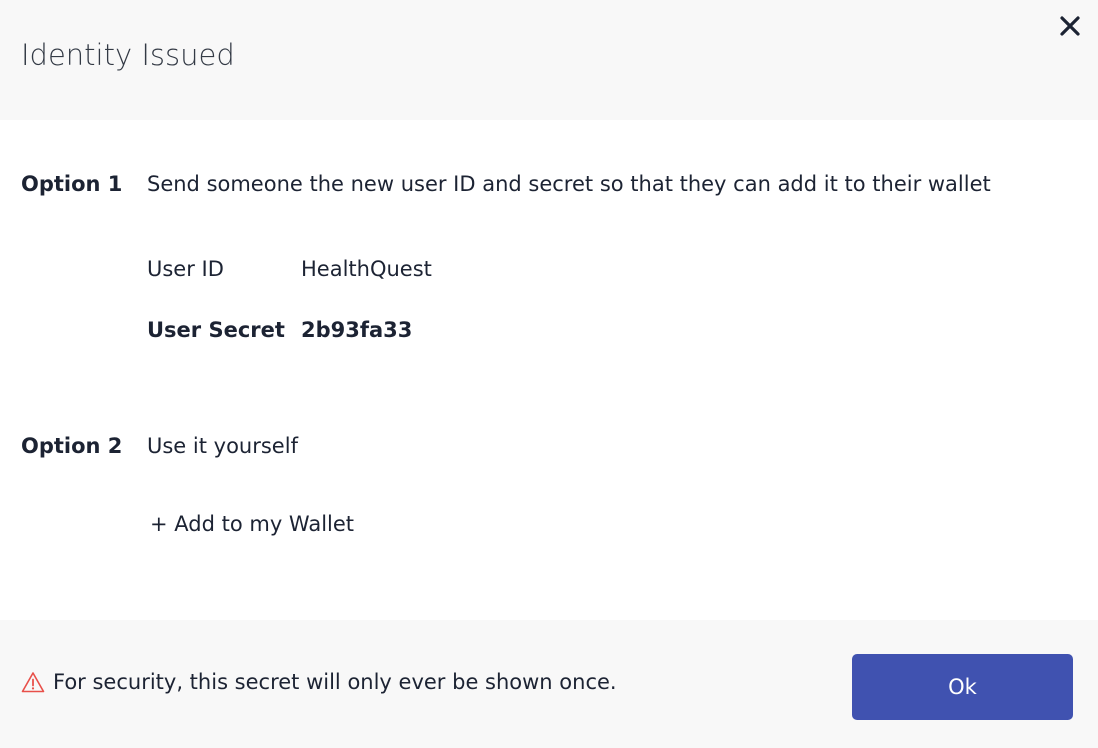 This screenshot has height=748, width=1098. What do you see at coordinates (128, 55) in the screenshot?
I see `dialog-title: Identity Issued` at bounding box center [128, 55].